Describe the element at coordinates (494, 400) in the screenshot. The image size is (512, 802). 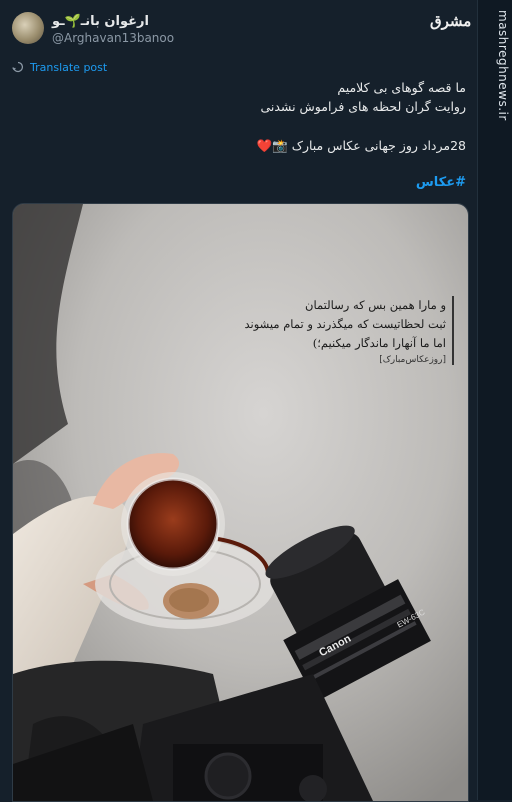
I see `watermark-strip: mashreghnews.ir` at that location.